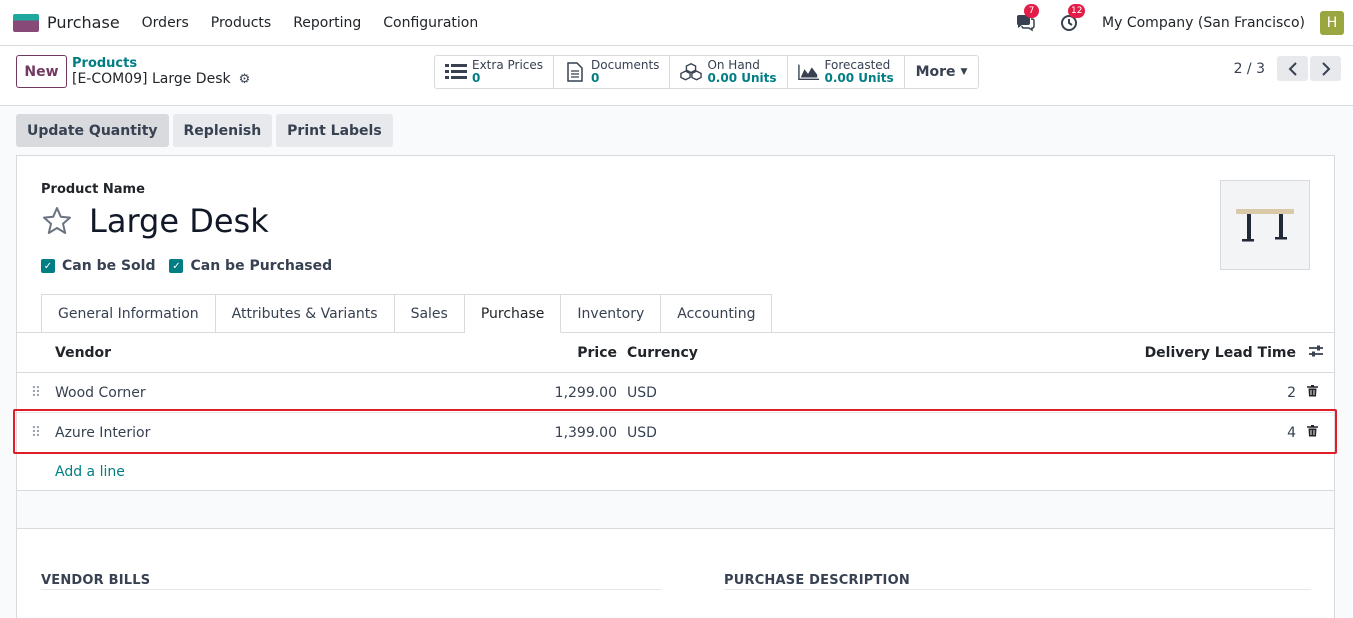 This screenshot has height=618, width=1353. Describe the element at coordinates (41, 71) in the screenshot. I see `new-button: New` at that location.